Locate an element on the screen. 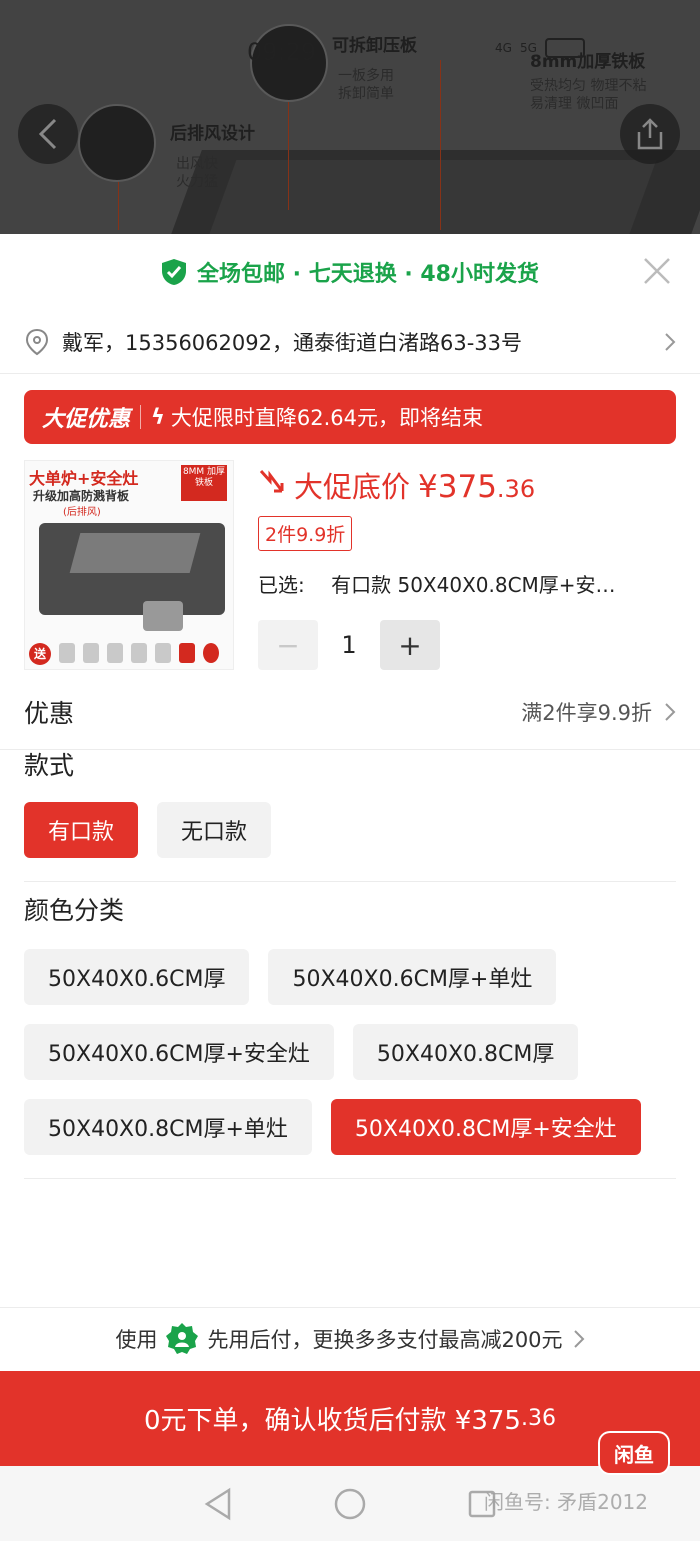  pay-text: 先用后付，更换多多支付最高减200元 is located at coordinates (385, 1339).